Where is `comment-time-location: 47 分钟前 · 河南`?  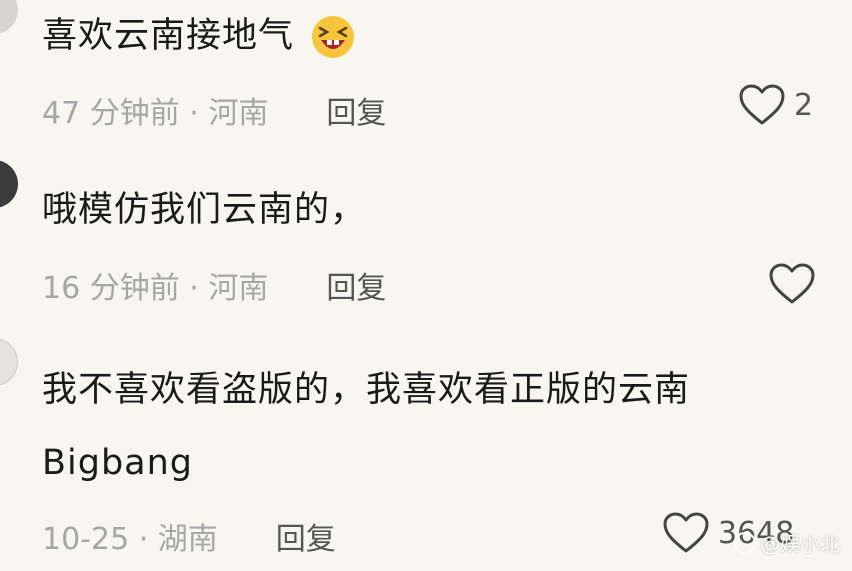 comment-time-location: 47 分钟前 · 河南 is located at coordinates (155, 113).